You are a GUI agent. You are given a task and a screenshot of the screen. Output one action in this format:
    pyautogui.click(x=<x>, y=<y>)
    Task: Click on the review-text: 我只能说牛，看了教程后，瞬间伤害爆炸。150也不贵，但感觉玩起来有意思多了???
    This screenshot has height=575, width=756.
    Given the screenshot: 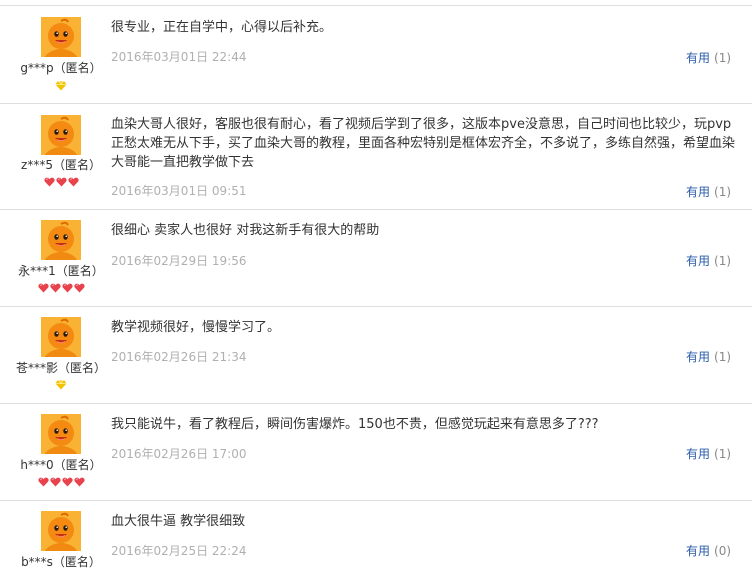 What is the action you would take?
    pyautogui.click(x=355, y=424)
    